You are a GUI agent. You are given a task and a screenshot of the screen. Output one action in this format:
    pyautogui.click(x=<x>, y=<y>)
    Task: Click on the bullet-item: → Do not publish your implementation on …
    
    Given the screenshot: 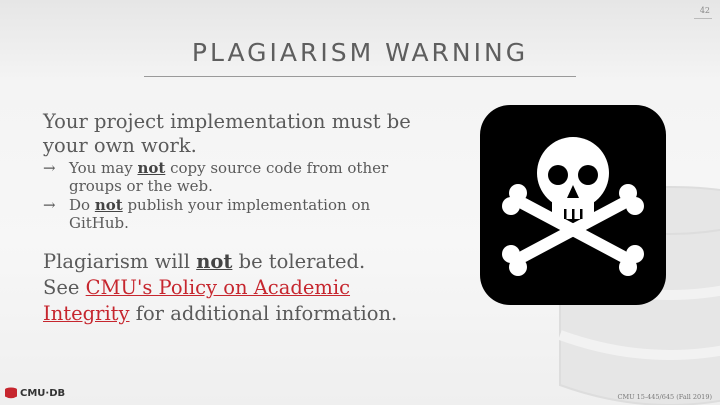 What is the action you would take?
    pyautogui.click(x=233, y=214)
    